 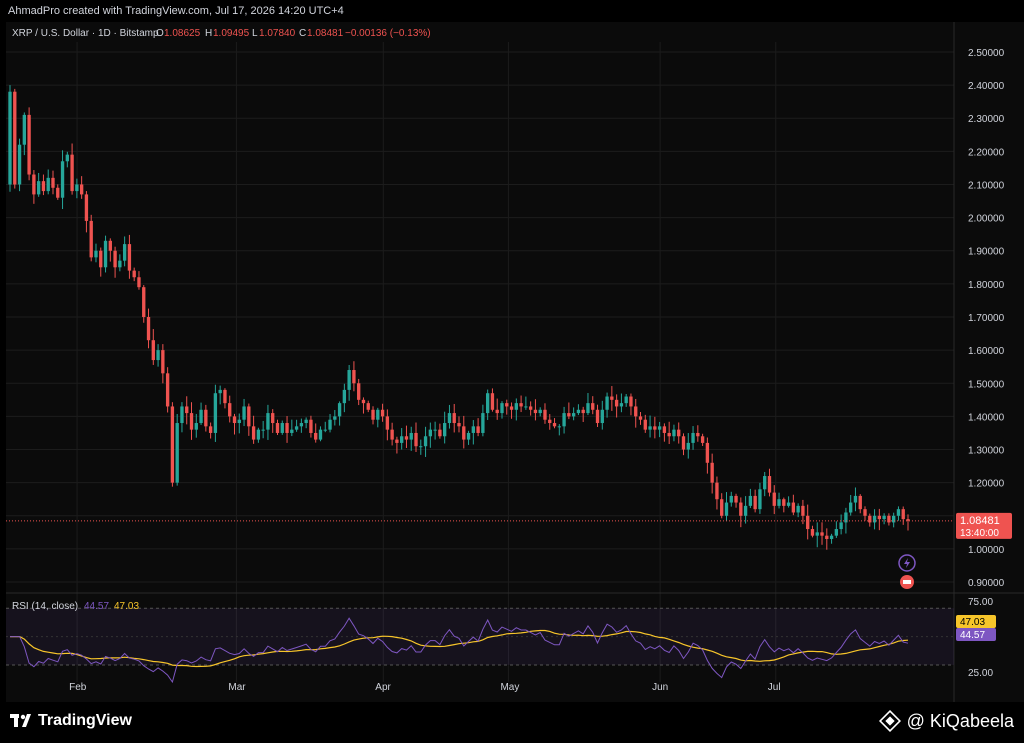 I want to click on price-axis-tick: 1.50000, so click(x=986, y=384).